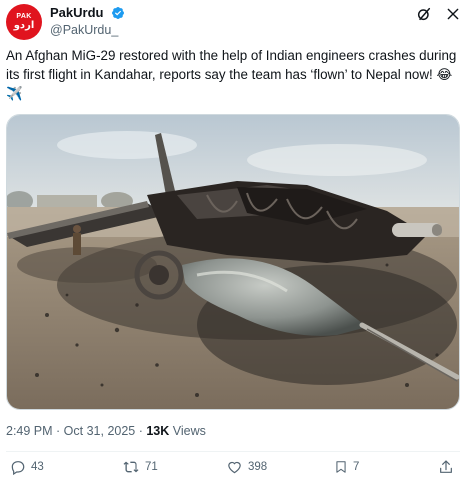  Describe the element at coordinates (187, 431) in the screenshot. I see `views-label: Views` at that location.